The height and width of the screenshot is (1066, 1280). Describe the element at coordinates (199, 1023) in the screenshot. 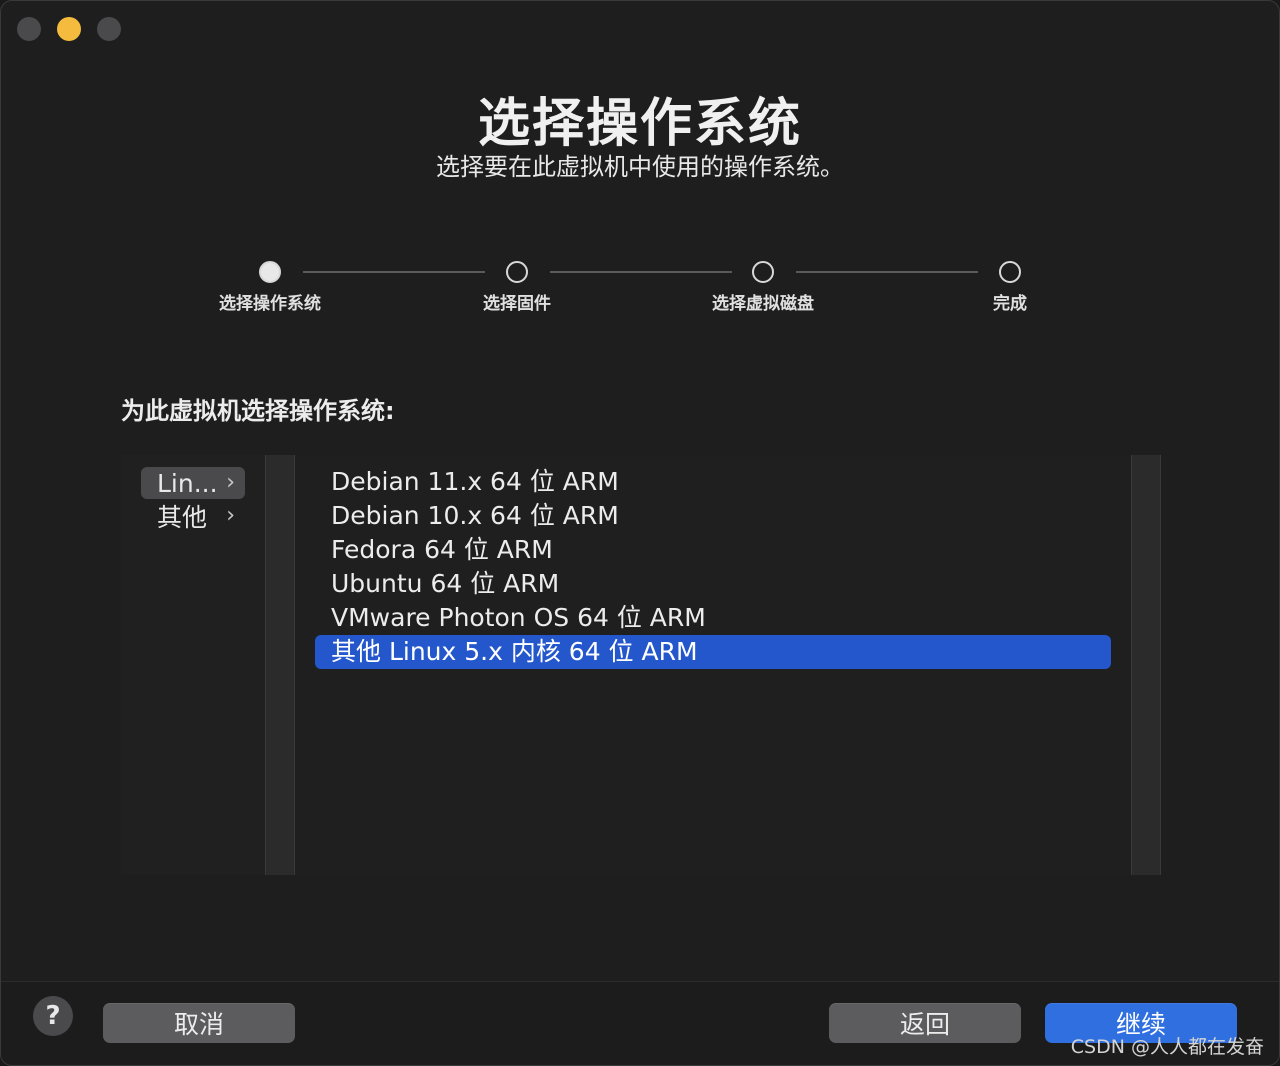

I see `cancel-button: 取消` at that location.